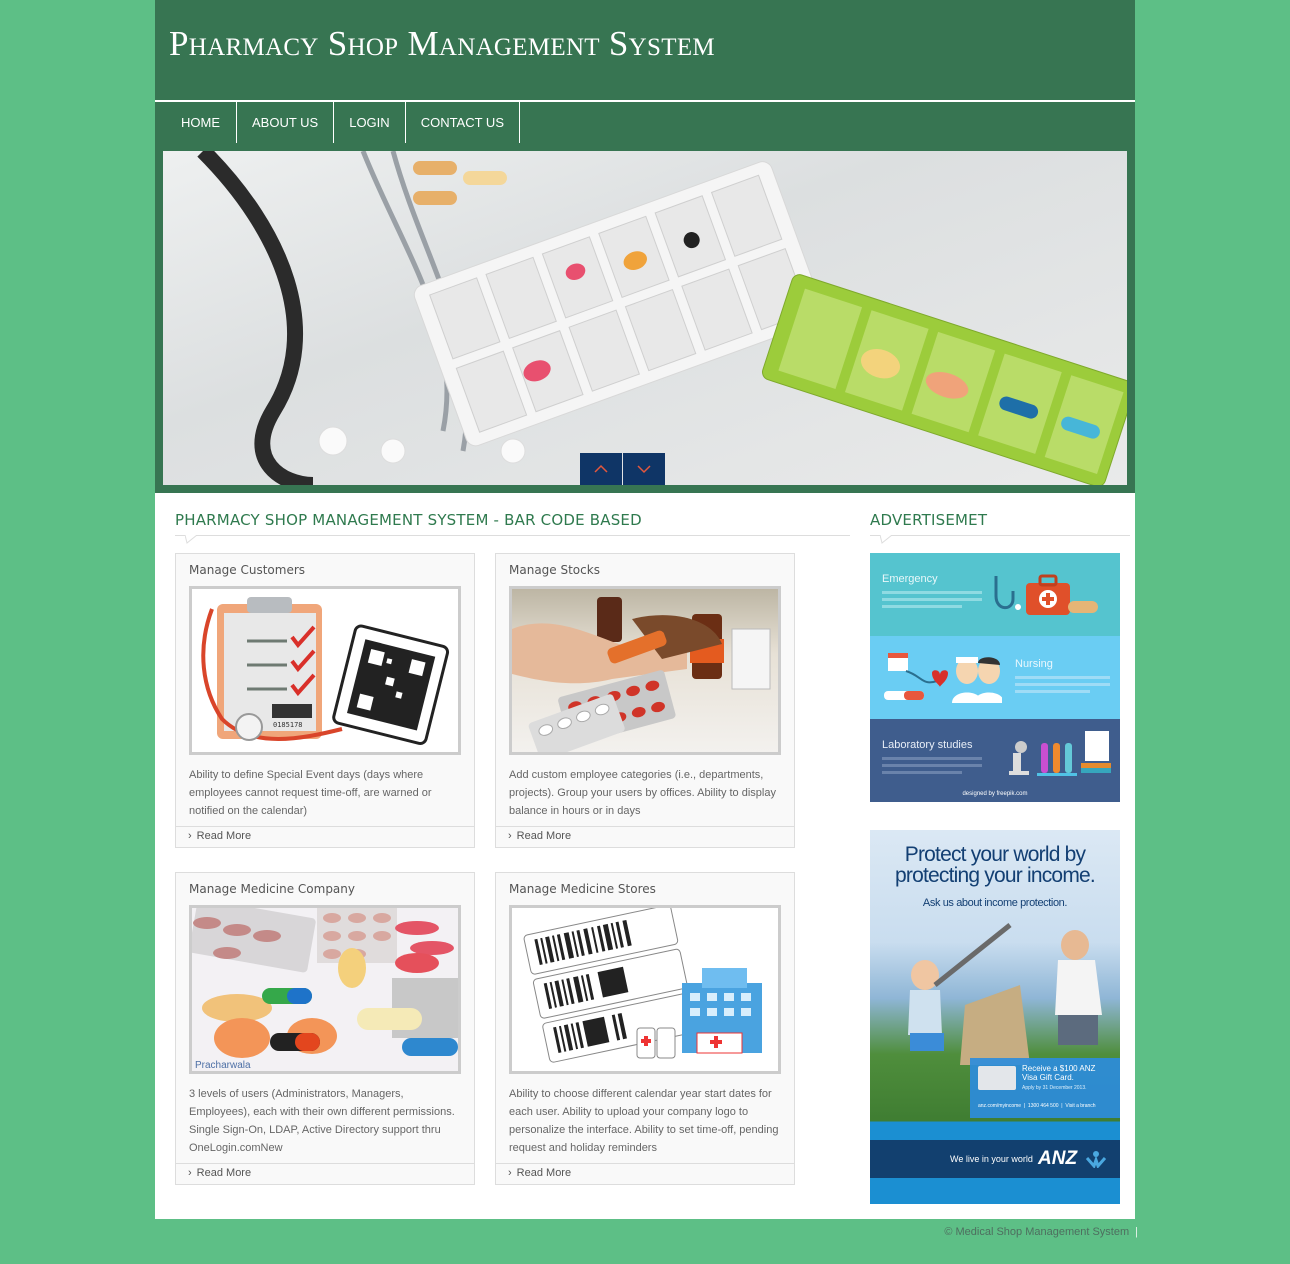 This screenshot has width=1290, height=1264. Describe the element at coordinates (247, 570) in the screenshot. I see `card-title: Manage Customers` at that location.